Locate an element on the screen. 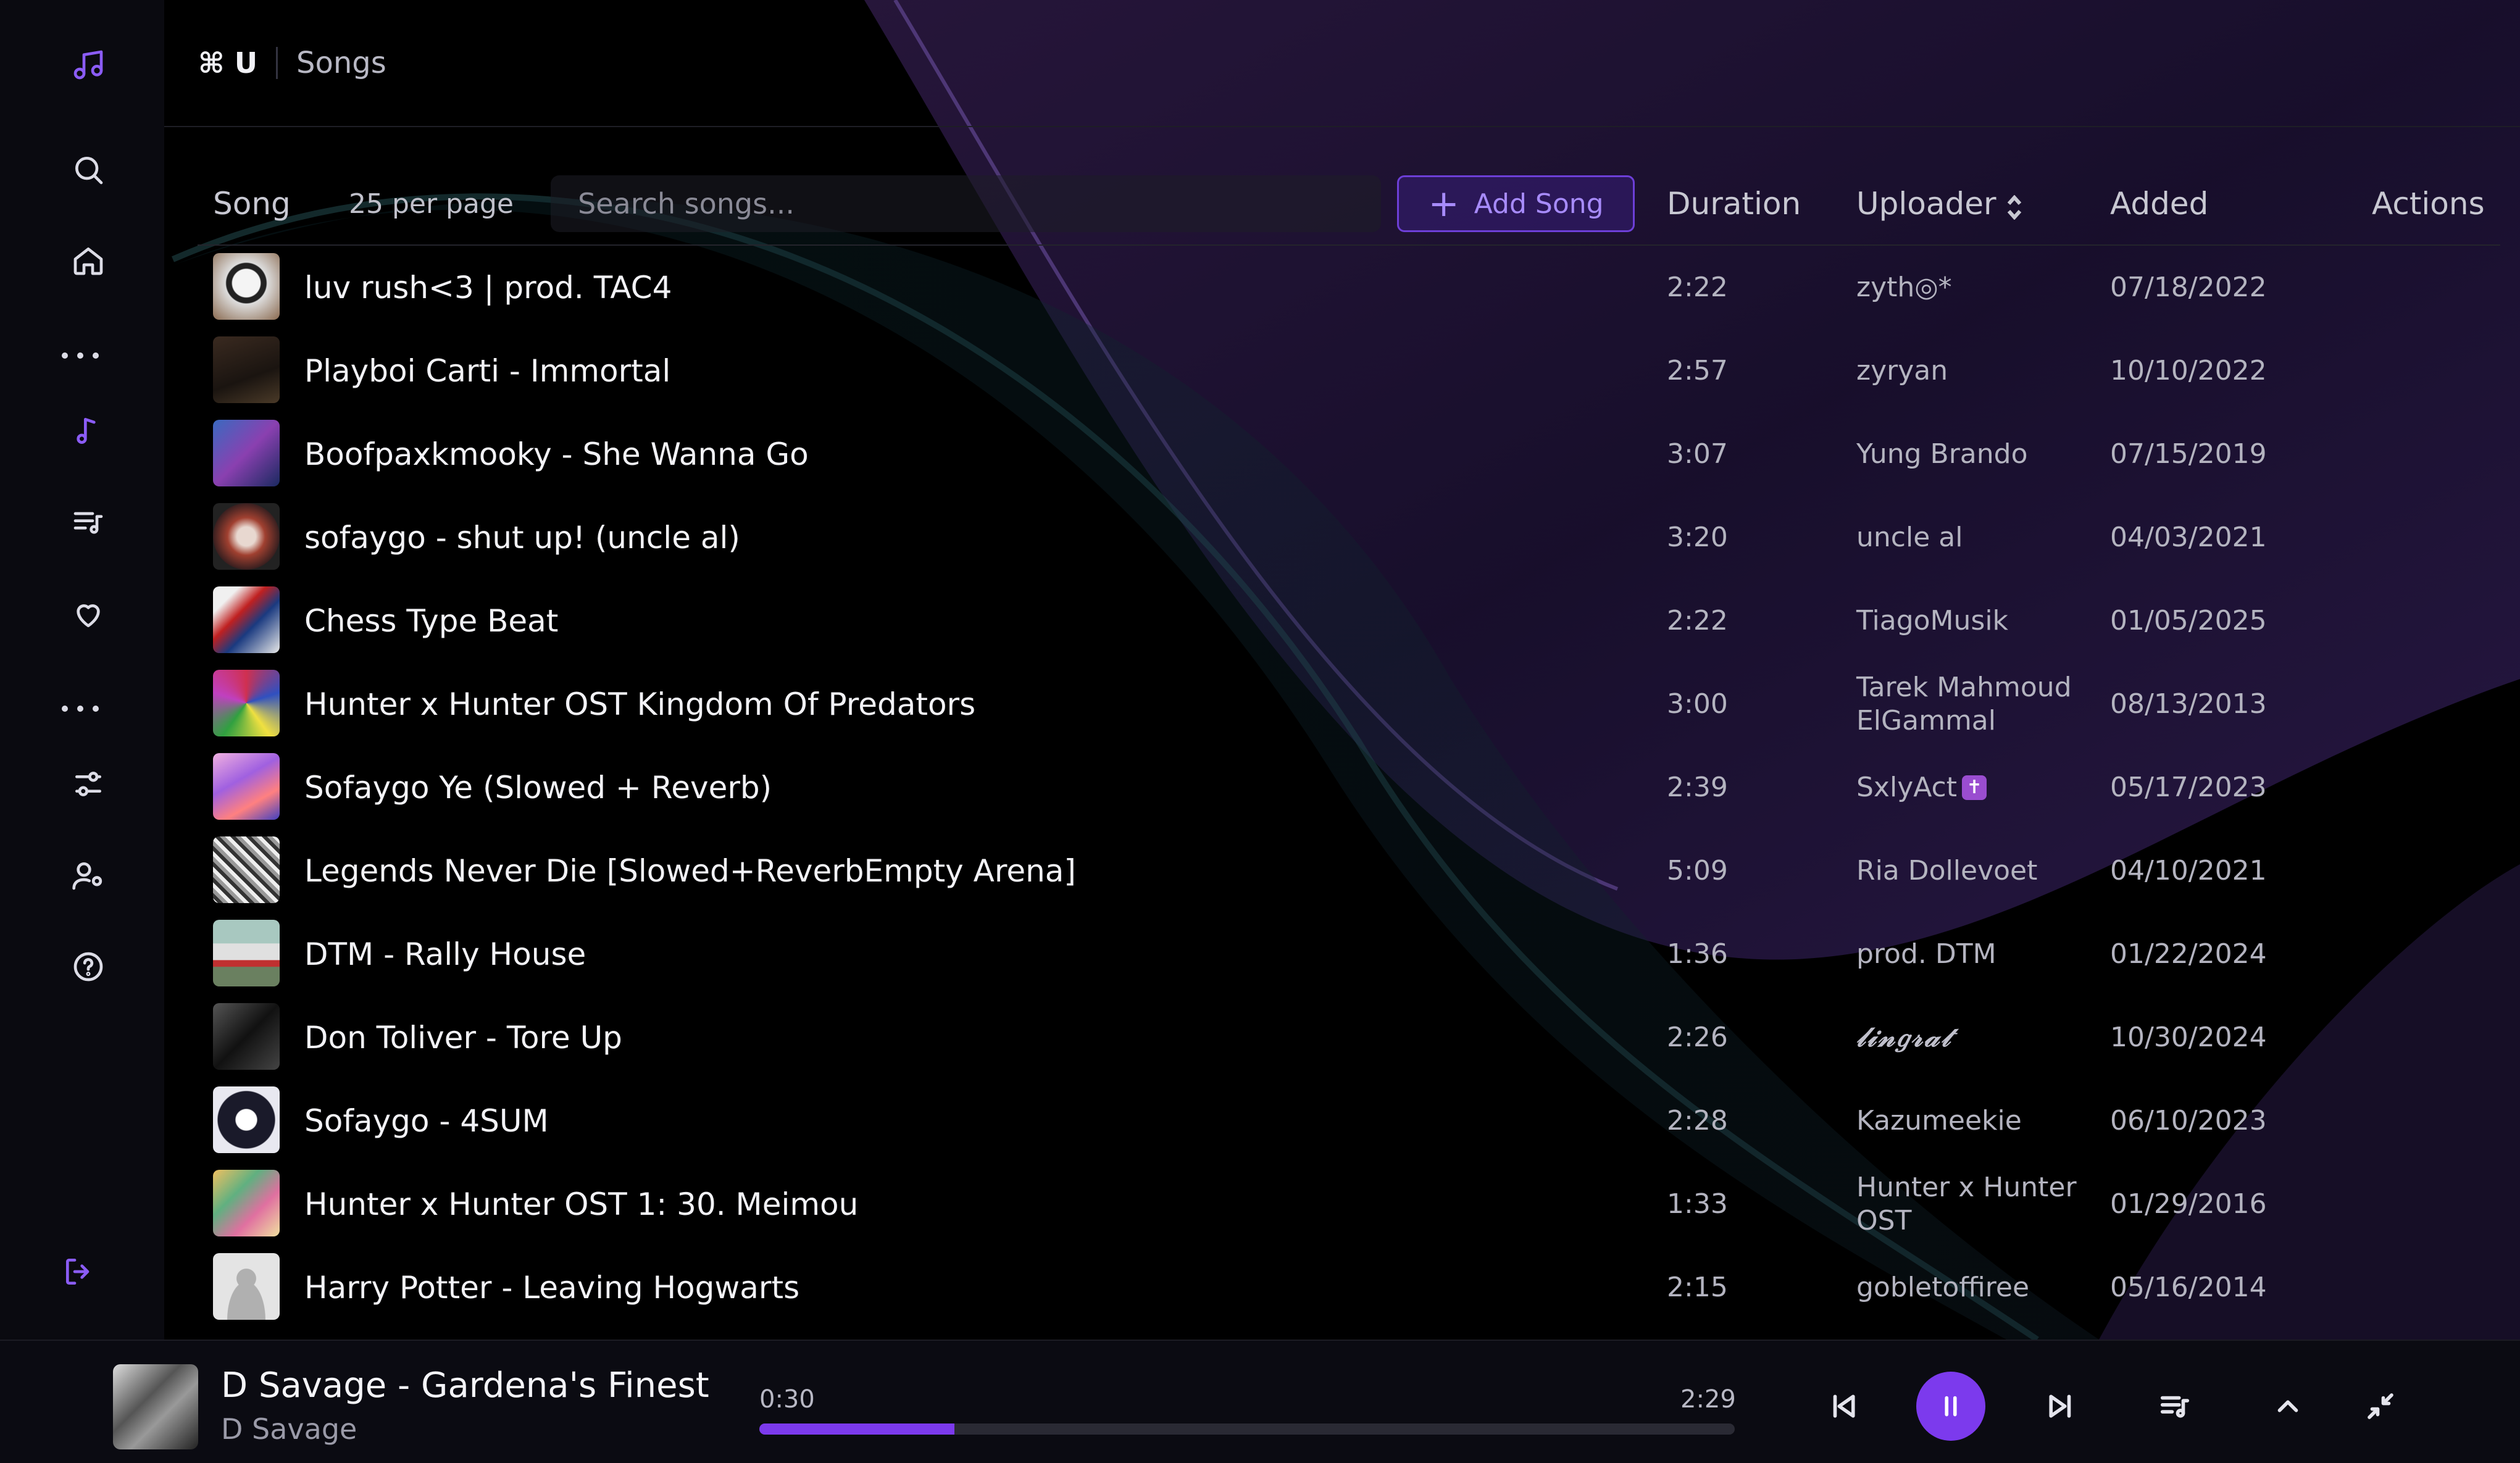  song-uploader: TiagoMusik is located at coordinates (1973, 620).